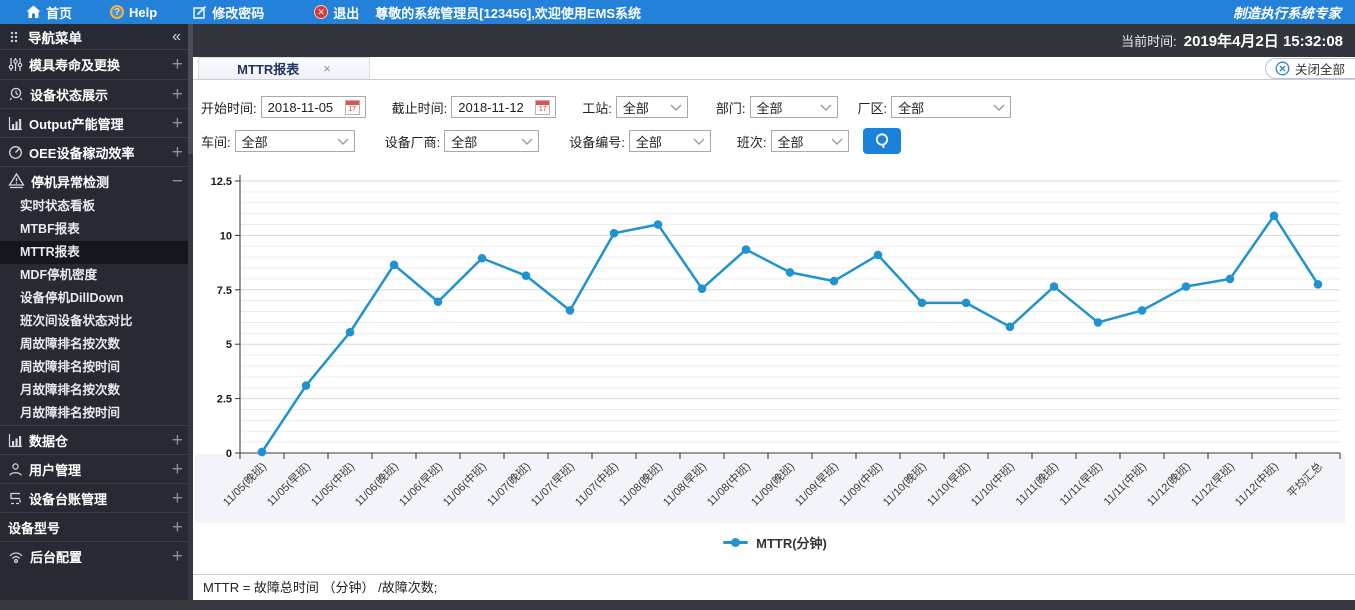 This screenshot has height=610, width=1355. I want to click on sidebar-group-label: OEE设备稼动效率, so click(82, 153).